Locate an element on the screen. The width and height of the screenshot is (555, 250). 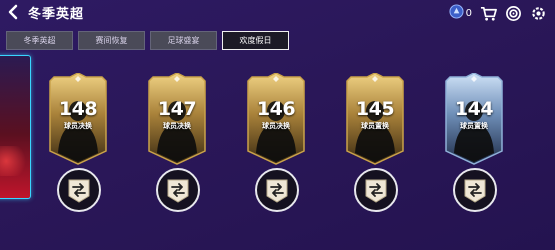
card-item: 147 球员决换 is located at coordinates (177, 142).